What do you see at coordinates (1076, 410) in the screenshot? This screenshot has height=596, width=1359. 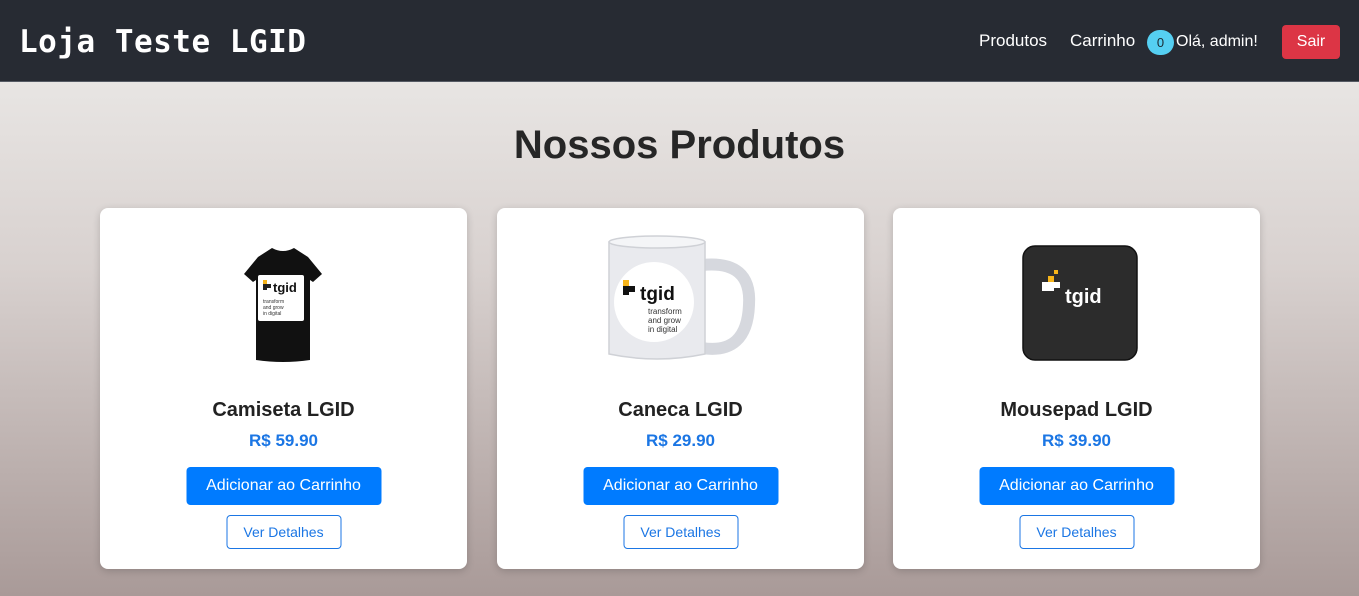 I see `product-name: Mousepad LGID` at bounding box center [1076, 410].